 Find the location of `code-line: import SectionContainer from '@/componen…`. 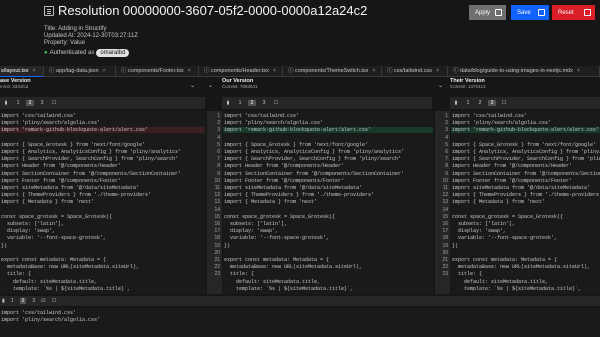

code-line: import SectionContainer from '@/componen… is located at coordinates (314, 173).